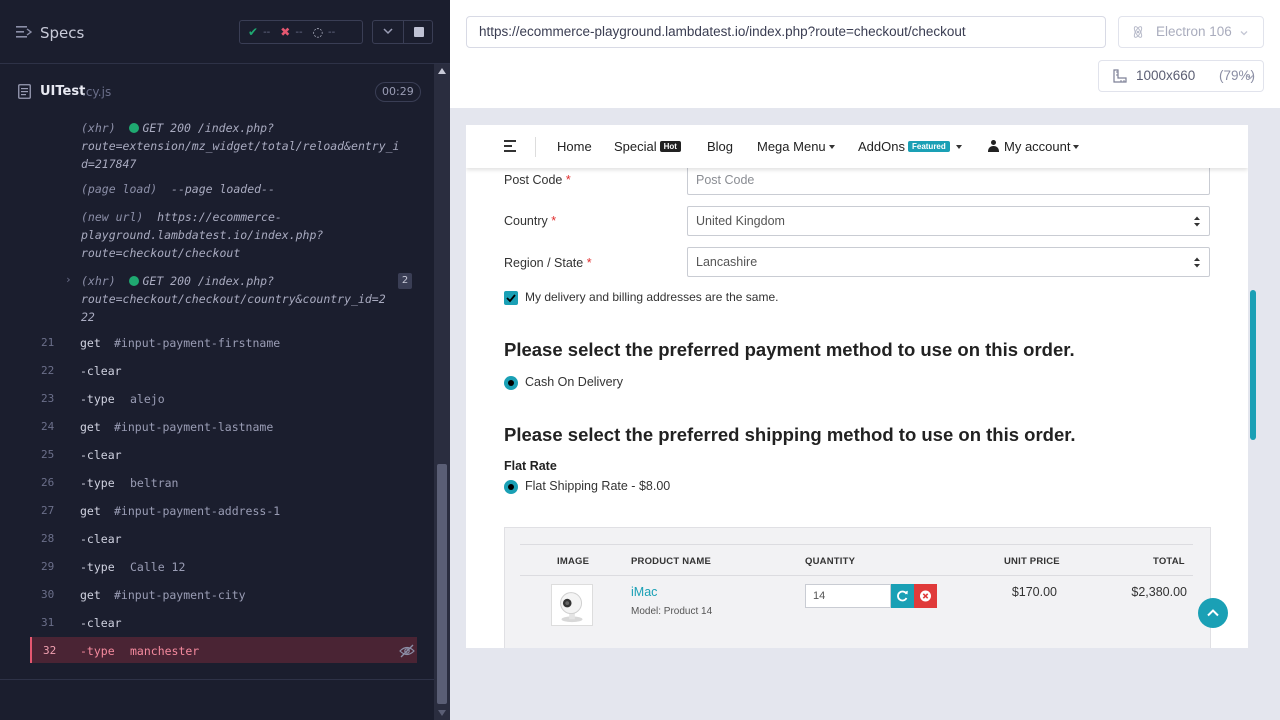 This screenshot has width=1280, height=720. What do you see at coordinates (544, 263) in the screenshot?
I see `region-label-text: Region / State` at bounding box center [544, 263].